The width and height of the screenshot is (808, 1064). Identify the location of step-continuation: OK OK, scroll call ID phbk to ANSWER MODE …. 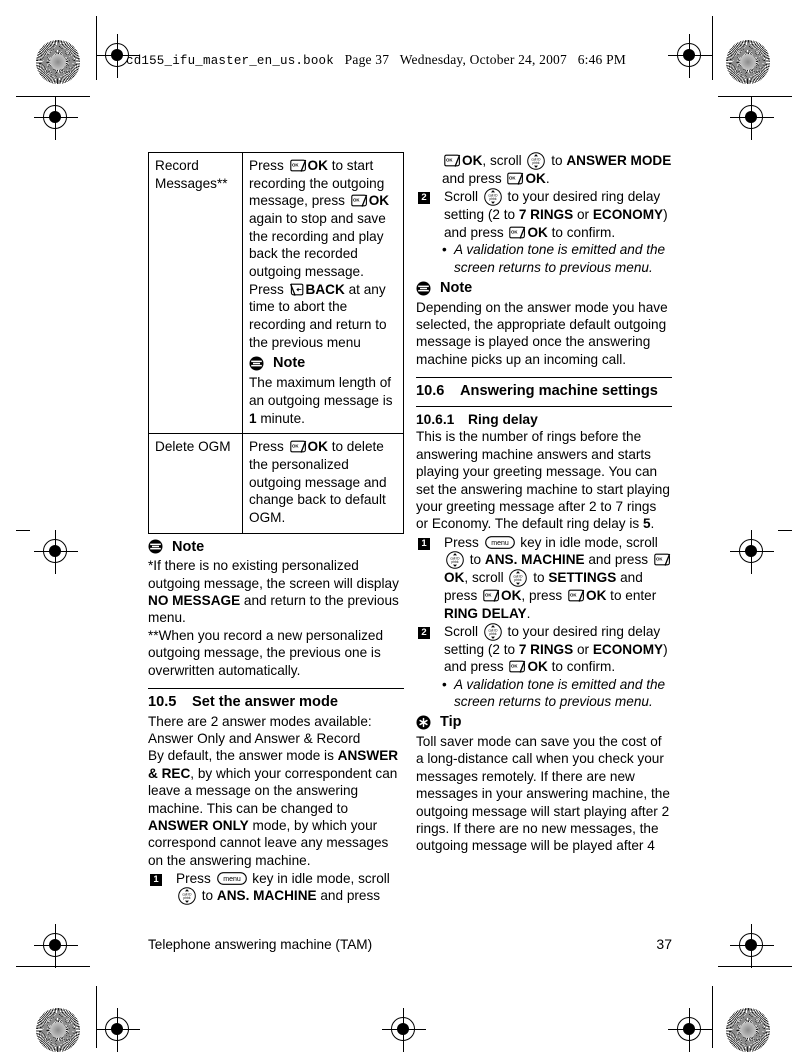
(557, 169).